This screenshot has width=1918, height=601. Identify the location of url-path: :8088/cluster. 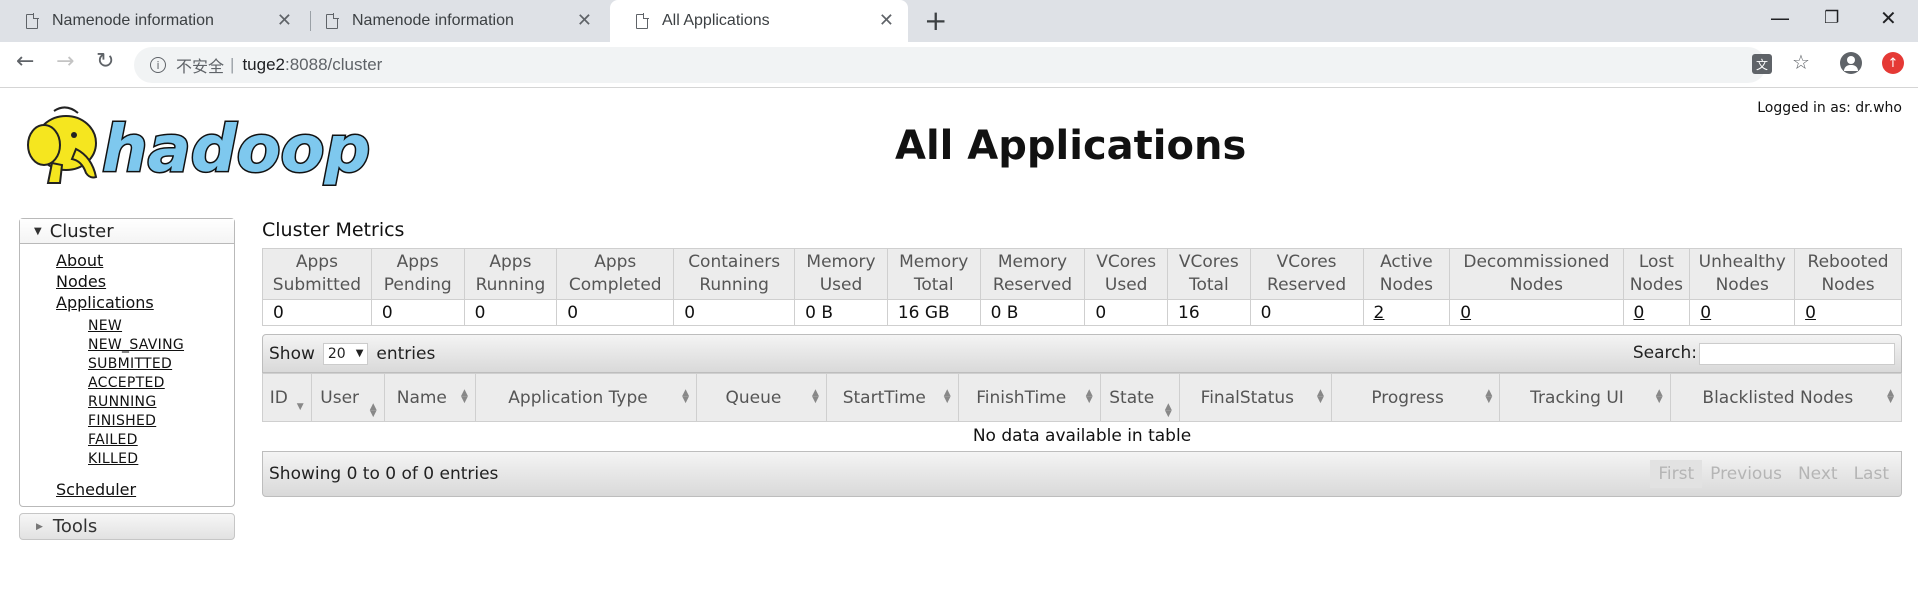
(333, 64).